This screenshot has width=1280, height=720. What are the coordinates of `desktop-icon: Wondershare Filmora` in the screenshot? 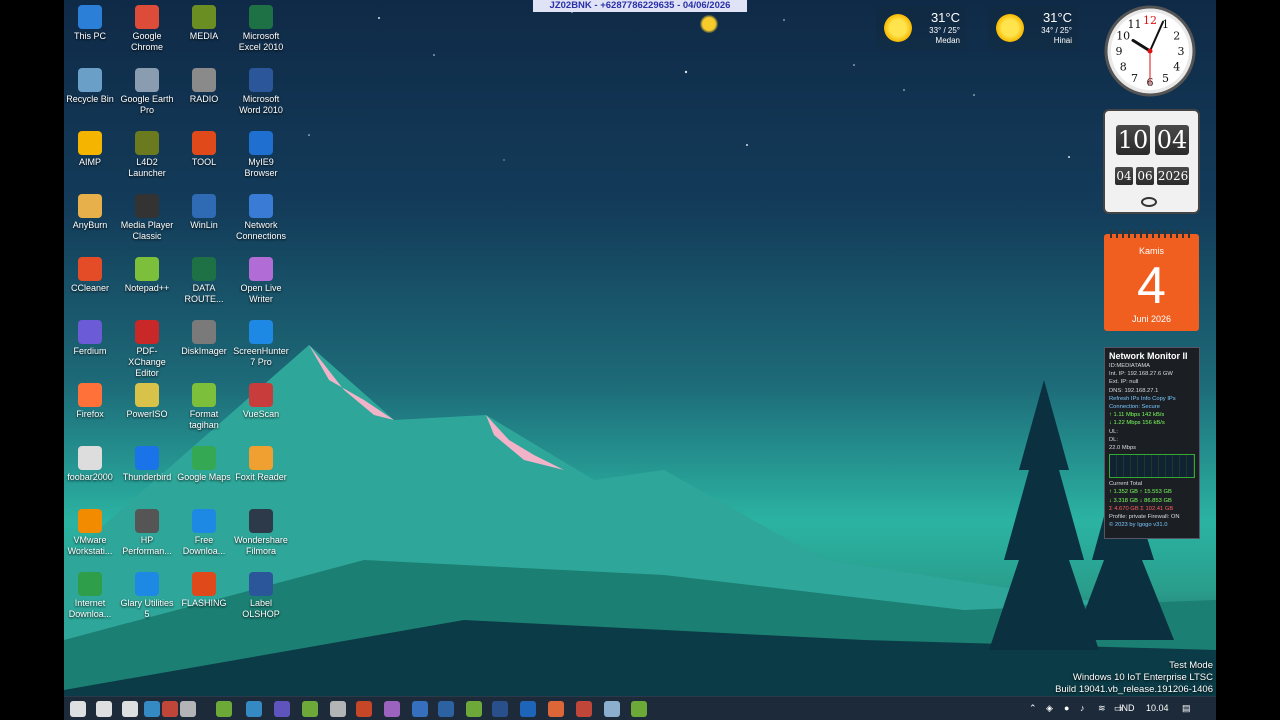 It's located at (261, 533).